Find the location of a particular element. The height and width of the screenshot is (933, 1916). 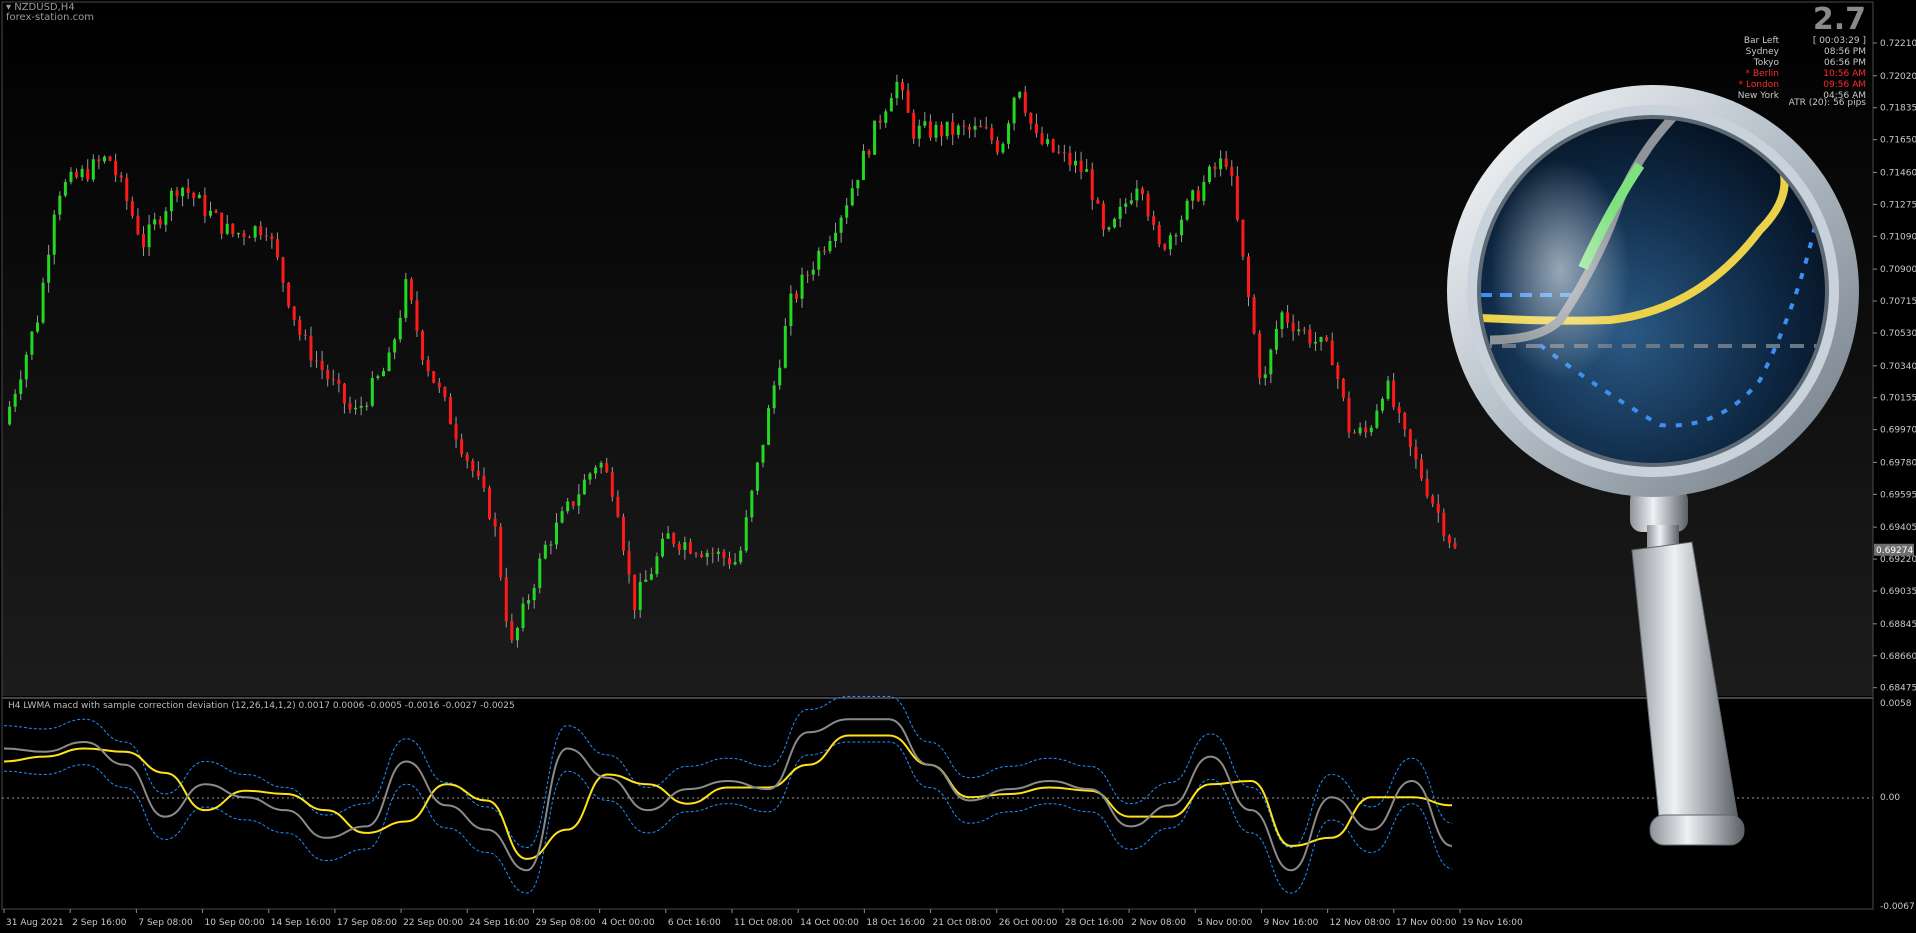

price-tick-label: 0.71090 is located at coordinates (1898, 237).